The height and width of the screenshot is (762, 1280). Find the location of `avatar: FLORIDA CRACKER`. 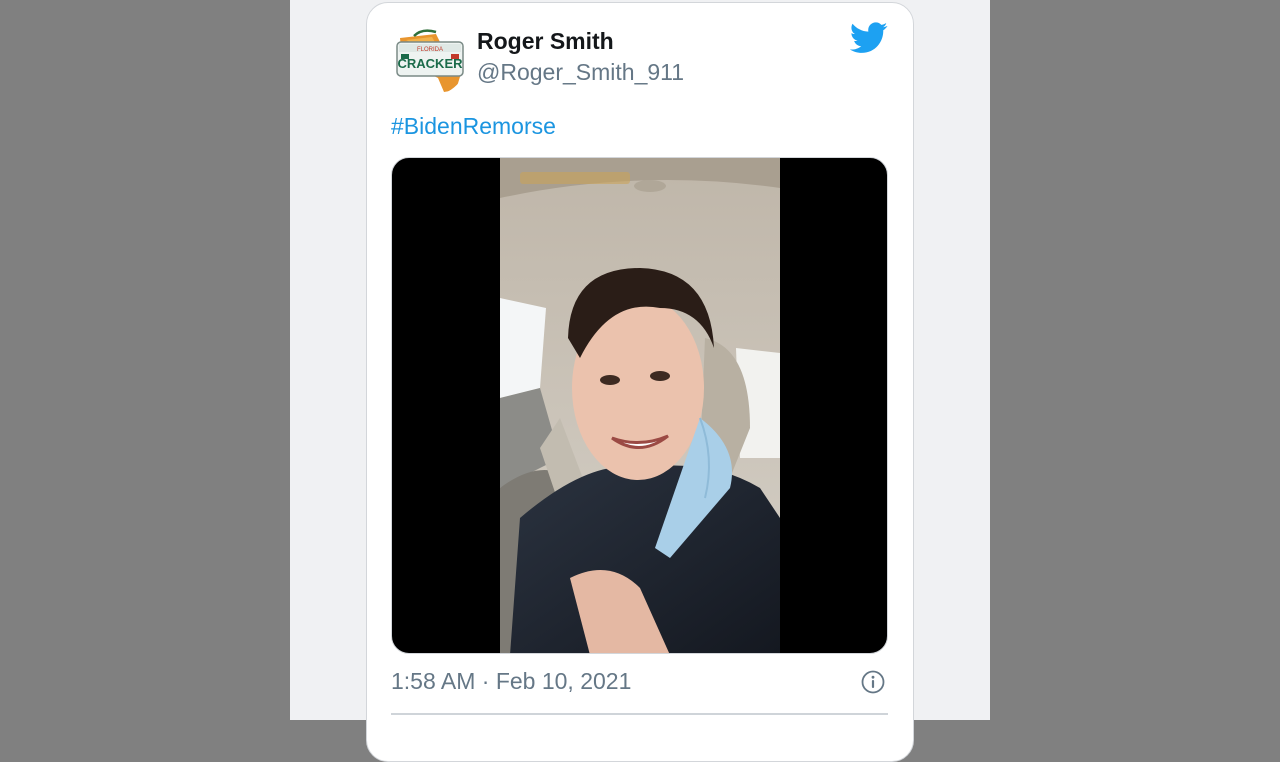

avatar: FLORIDA CRACKER is located at coordinates (430, 58).